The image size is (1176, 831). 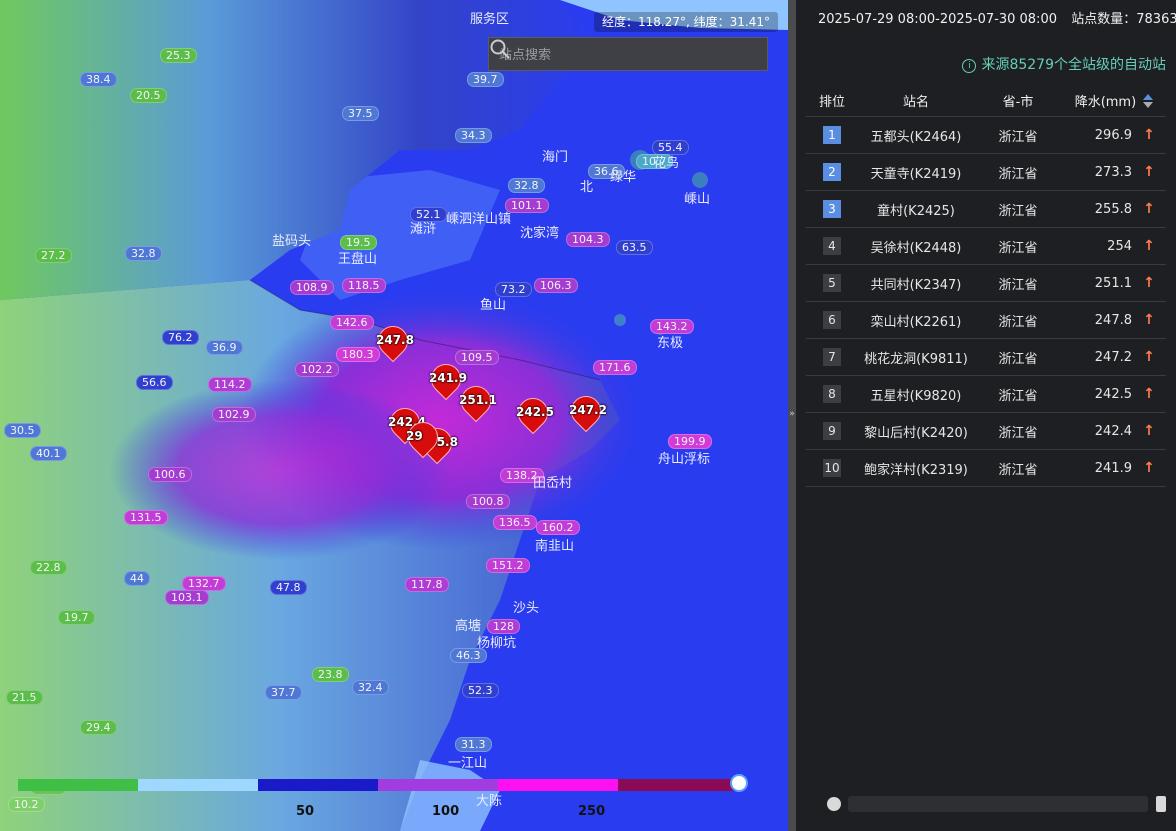 I want to click on station-value-label: 52.3, so click(x=480, y=690).